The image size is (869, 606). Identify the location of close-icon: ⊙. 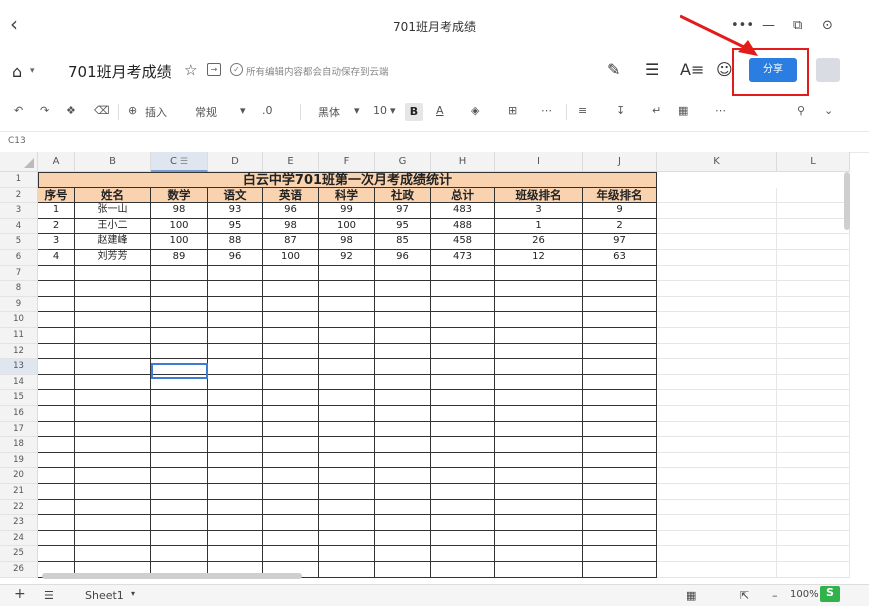
(827, 25).